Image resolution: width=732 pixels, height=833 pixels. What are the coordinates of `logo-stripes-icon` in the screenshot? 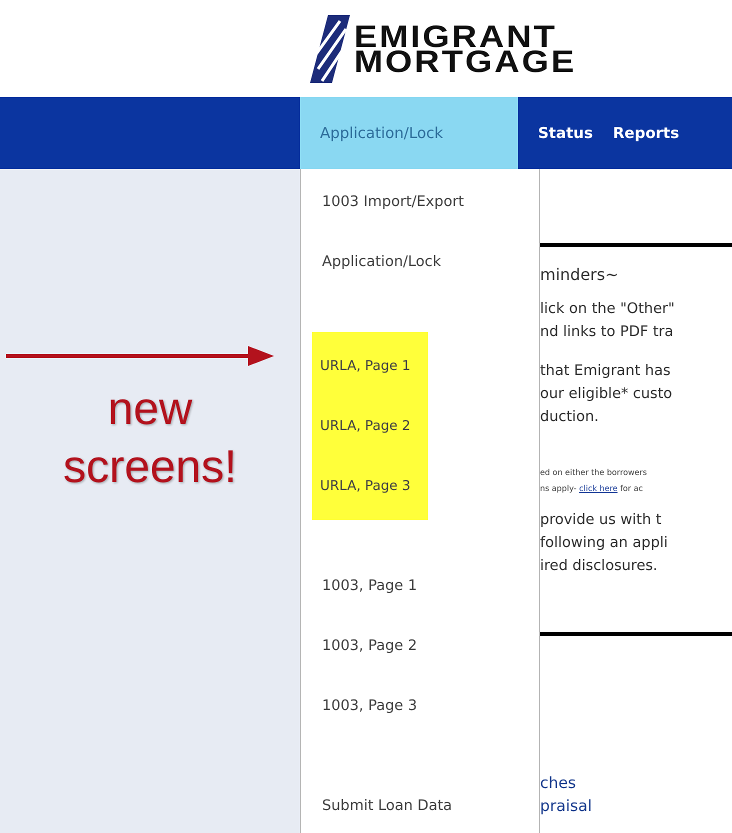 It's located at (330, 48).